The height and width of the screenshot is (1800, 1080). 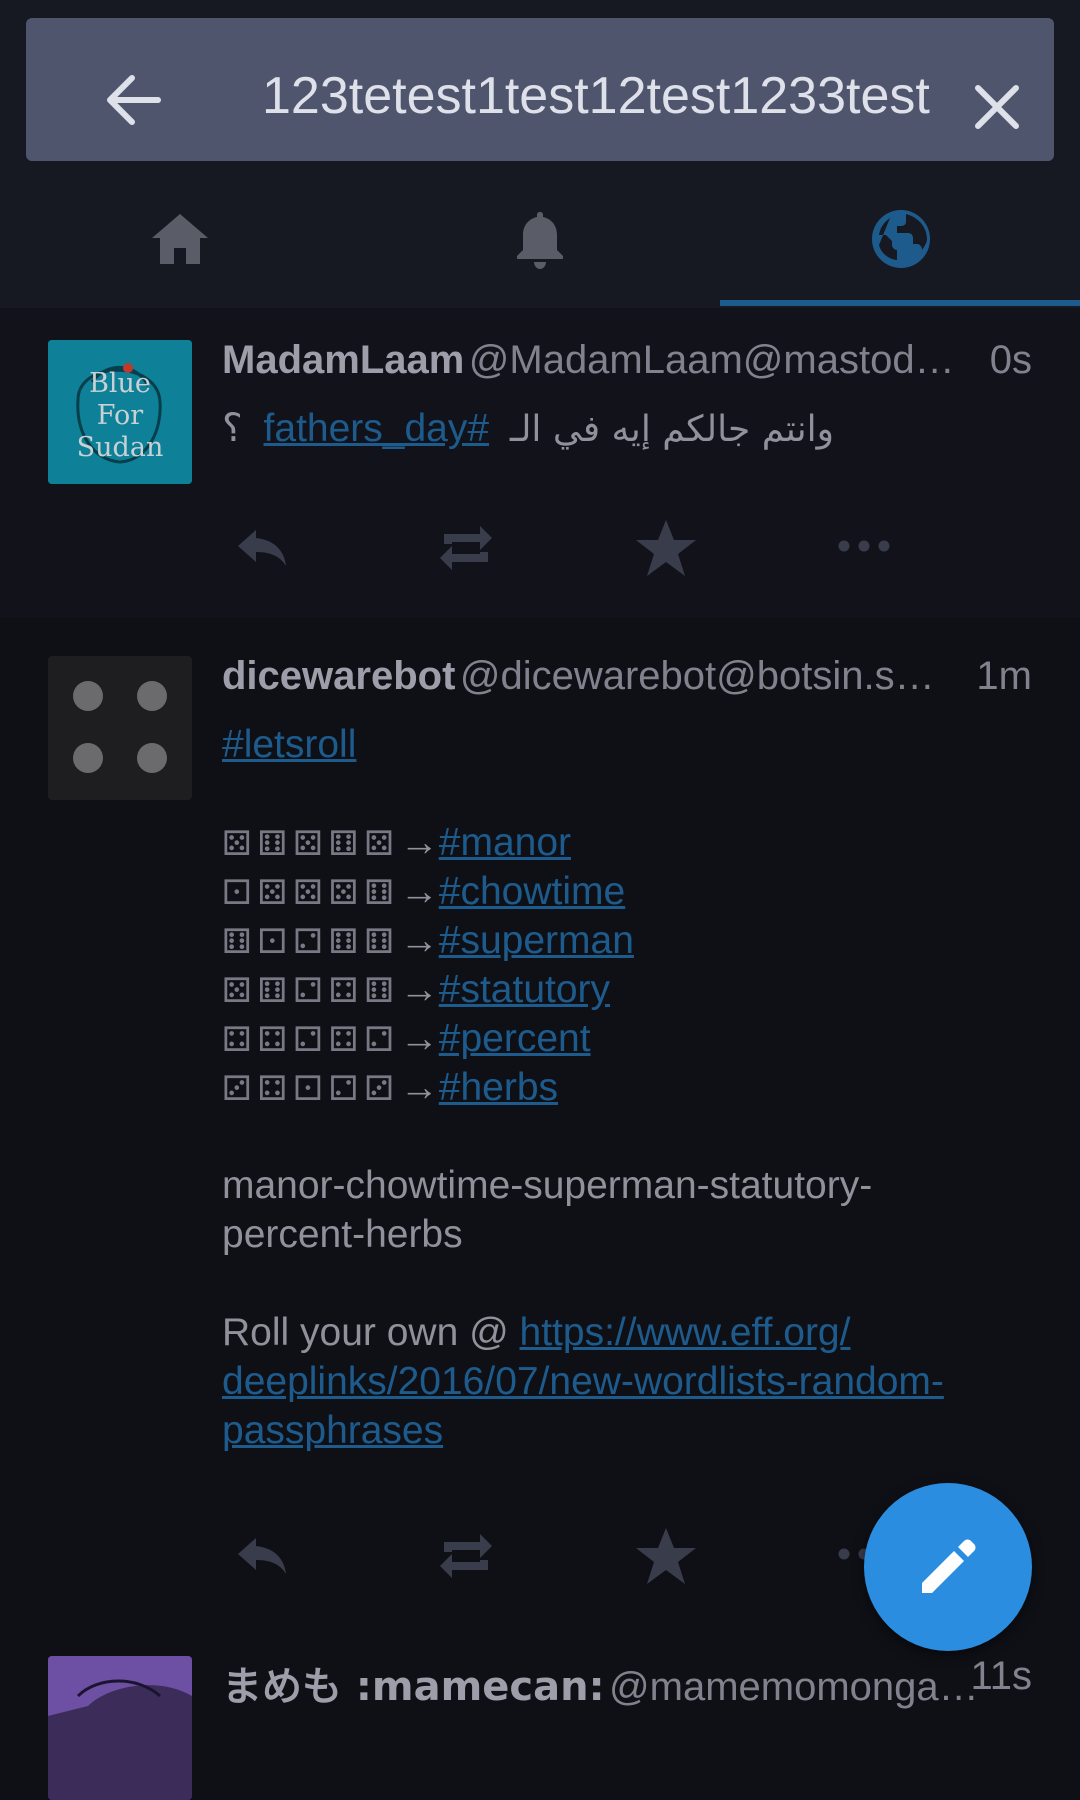 I want to click on timeline-tabs, so click(x=540, y=242).